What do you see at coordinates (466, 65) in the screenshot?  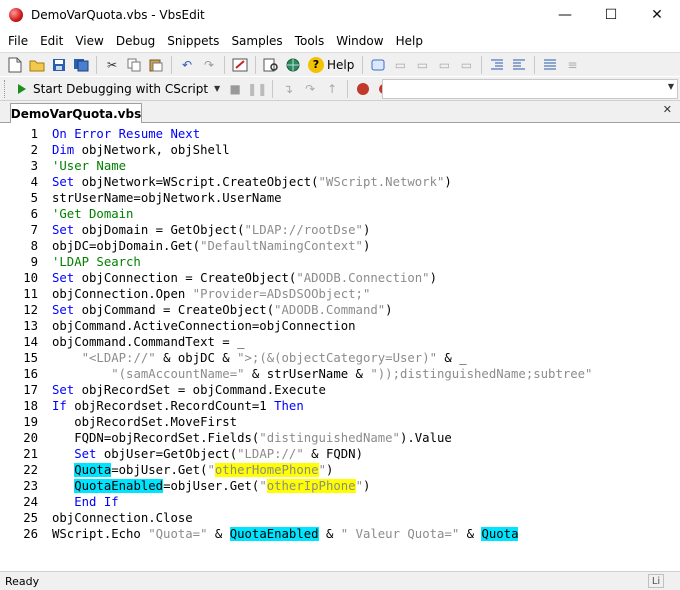 I see `bookmark-icon: ▭` at bounding box center [466, 65].